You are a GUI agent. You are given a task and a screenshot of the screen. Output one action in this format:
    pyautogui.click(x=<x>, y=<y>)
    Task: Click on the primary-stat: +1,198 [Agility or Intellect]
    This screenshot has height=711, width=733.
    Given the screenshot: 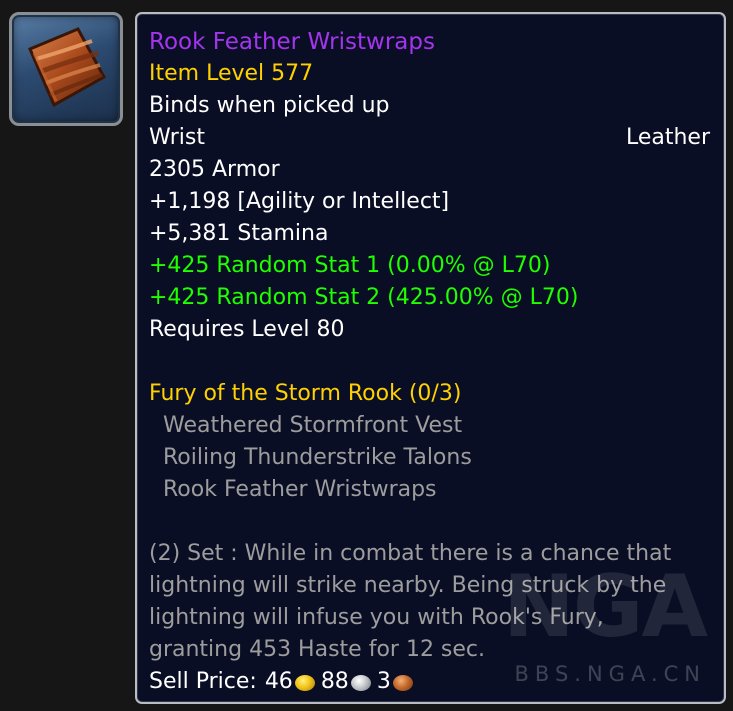 What is the action you would take?
    pyautogui.click(x=299, y=201)
    